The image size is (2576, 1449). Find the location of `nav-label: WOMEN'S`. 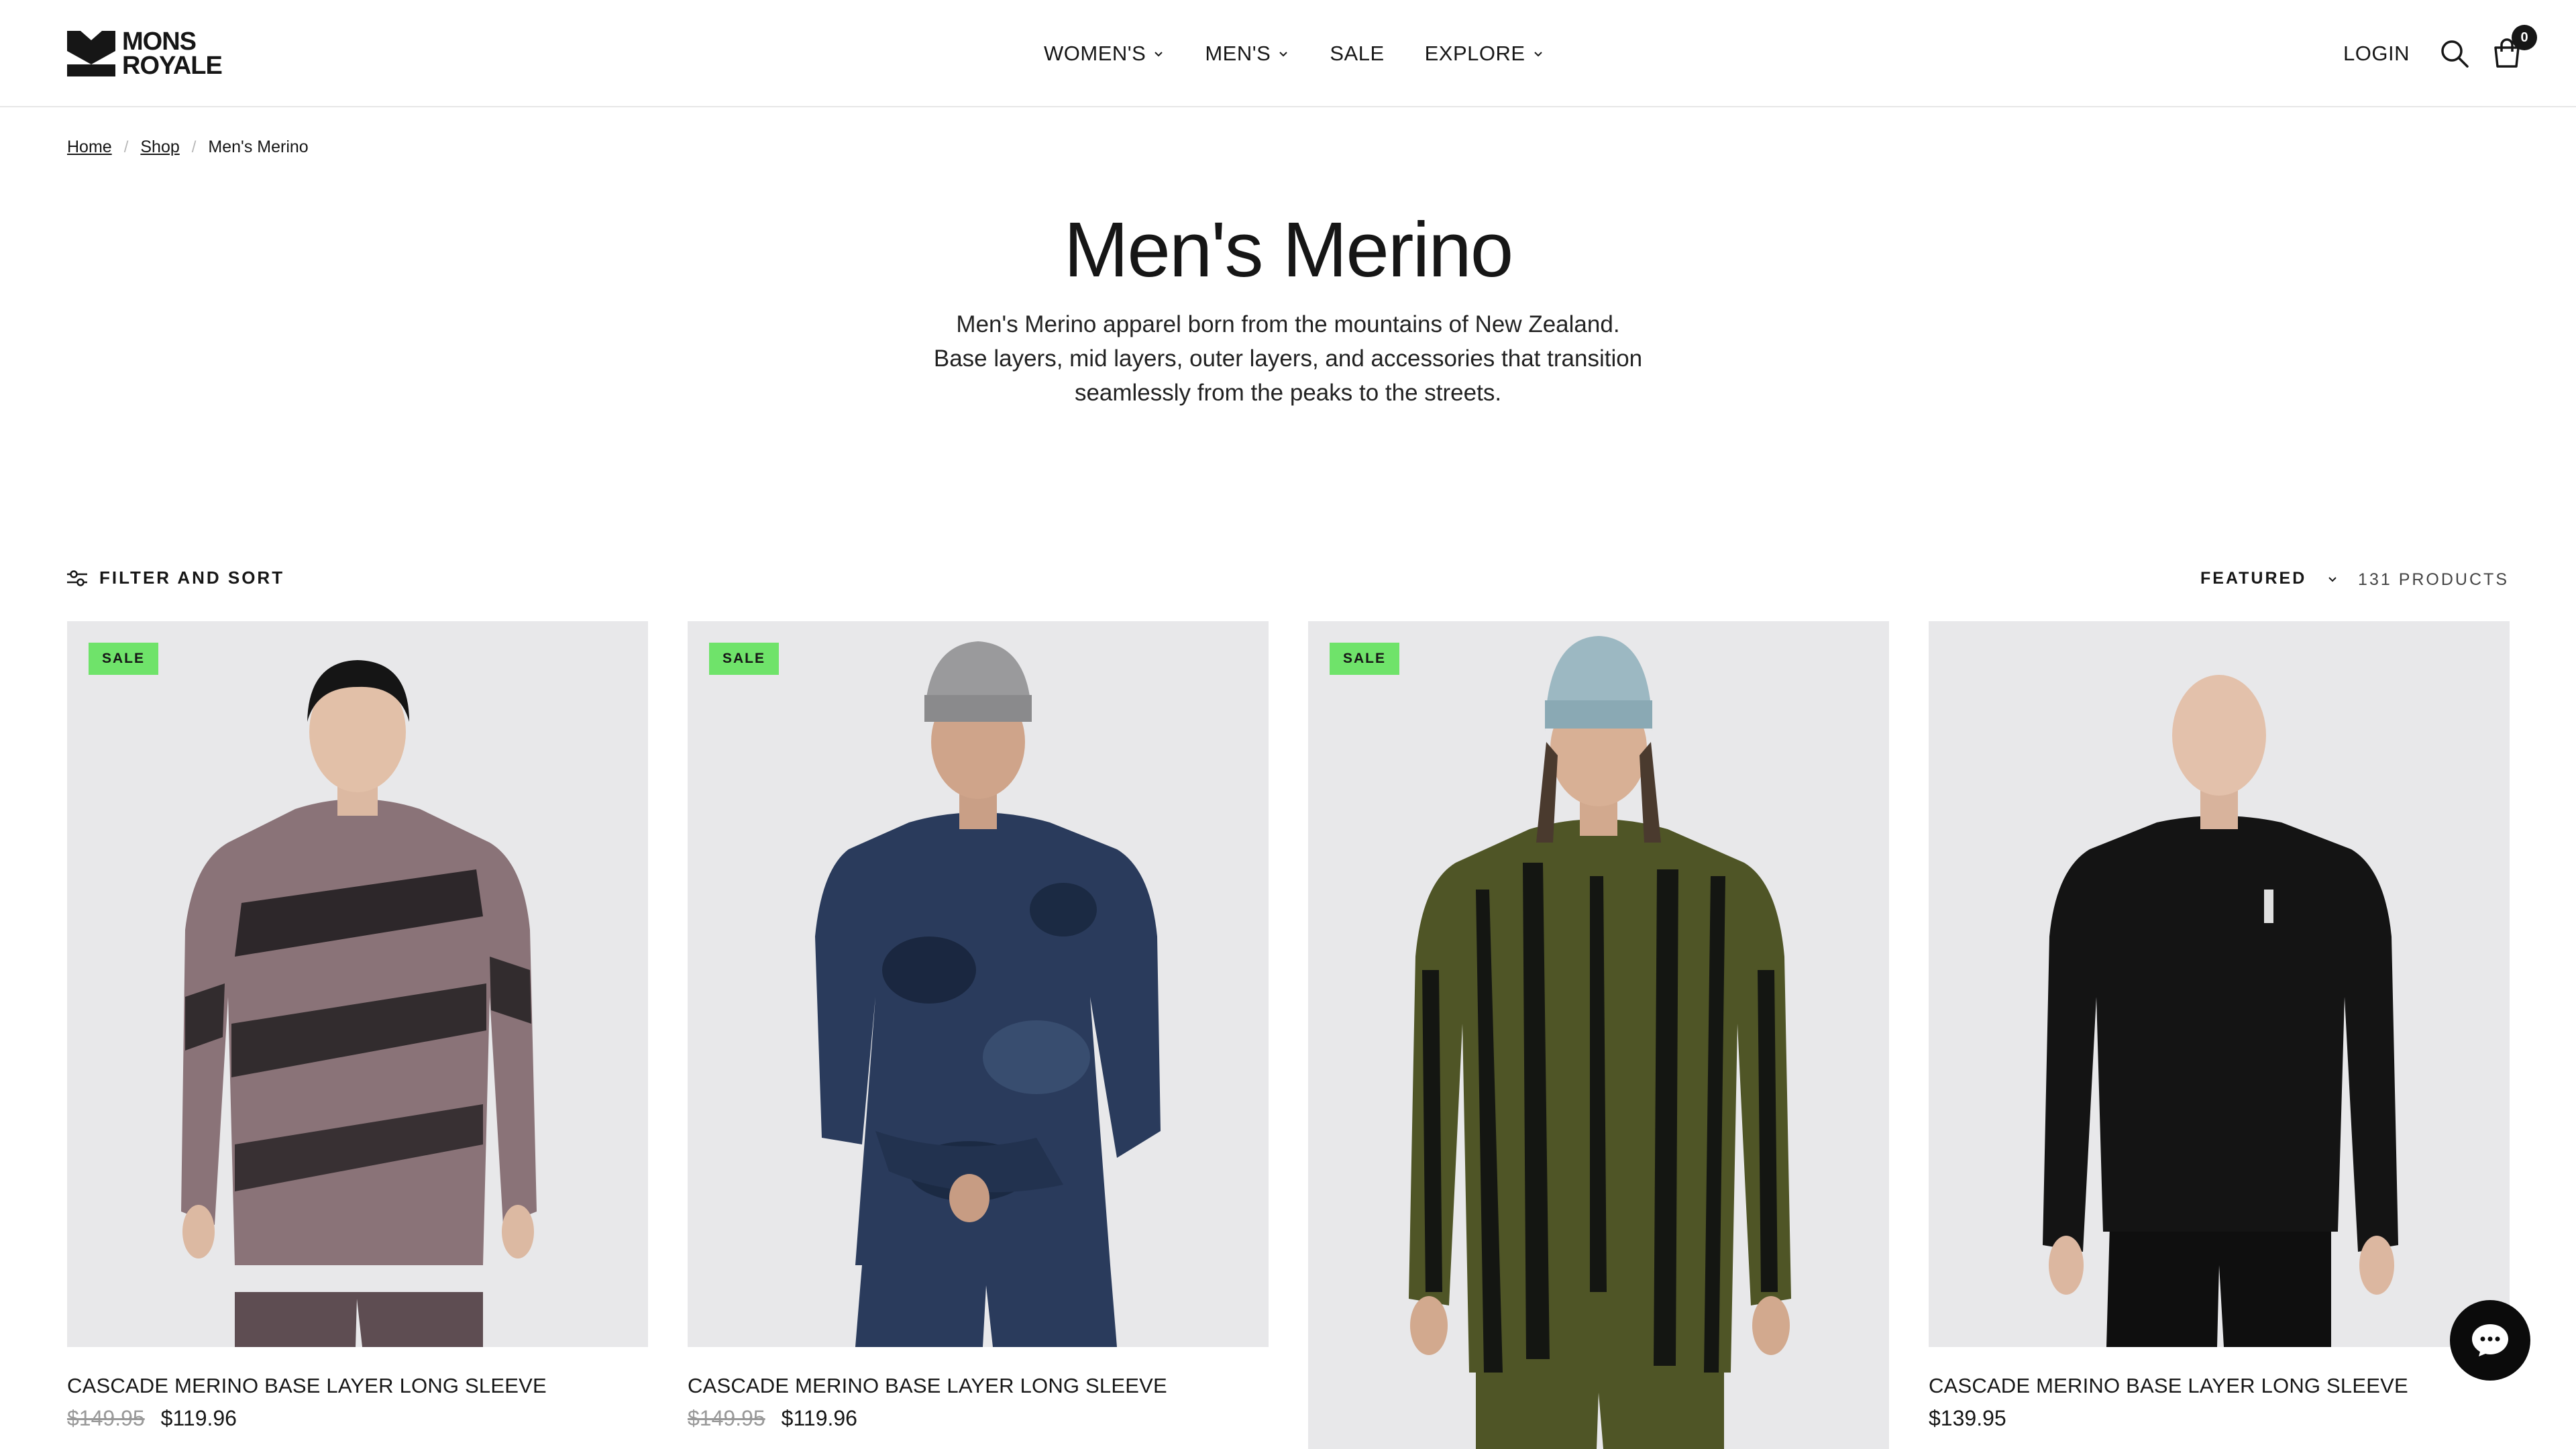

nav-label: WOMEN'S is located at coordinates (1095, 53).